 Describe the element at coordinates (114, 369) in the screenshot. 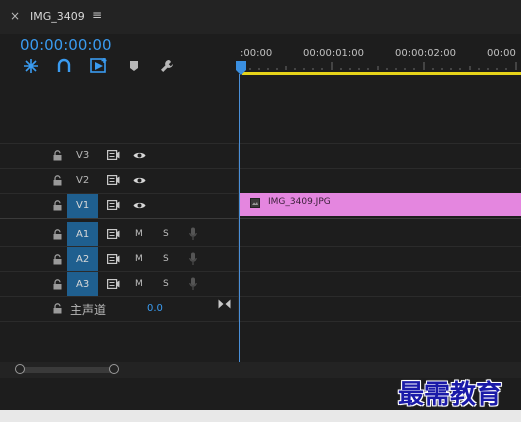

I see `zoom-handle-right` at that location.